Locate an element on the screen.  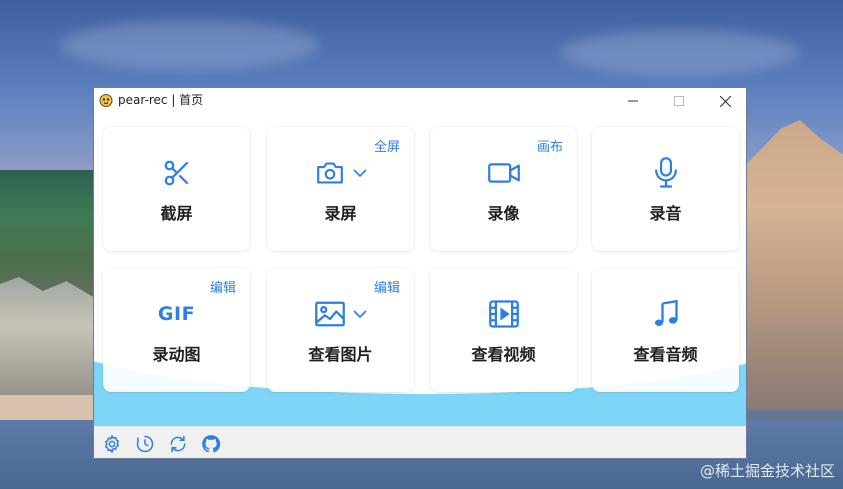
card-view-video: 查看视频 is located at coordinates (503, 330).